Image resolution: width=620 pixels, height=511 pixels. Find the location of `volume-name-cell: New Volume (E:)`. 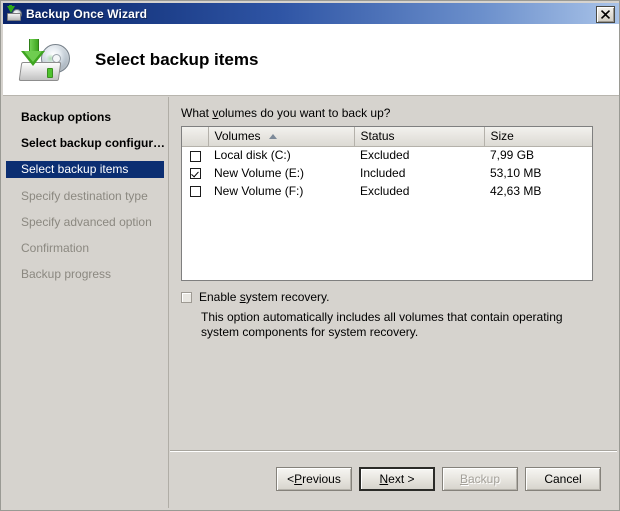

volume-name-cell: New Volume (E:) is located at coordinates (259, 173).